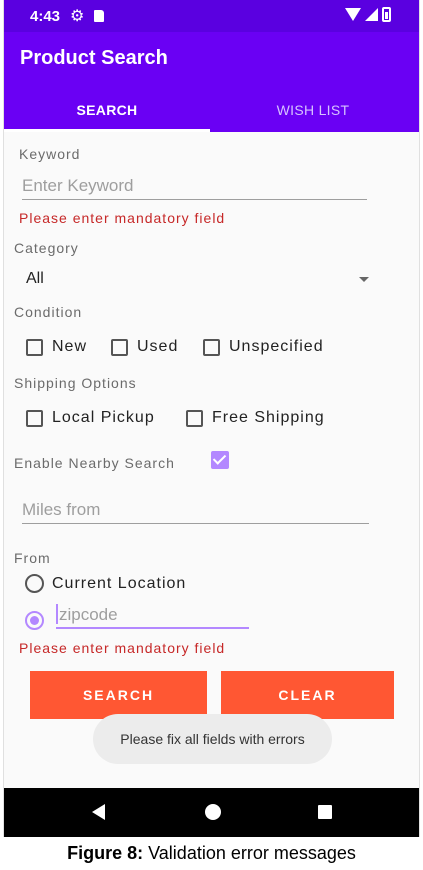  Describe the element at coordinates (249, 853) in the screenshot. I see `caption-text: Validation error messages` at that location.